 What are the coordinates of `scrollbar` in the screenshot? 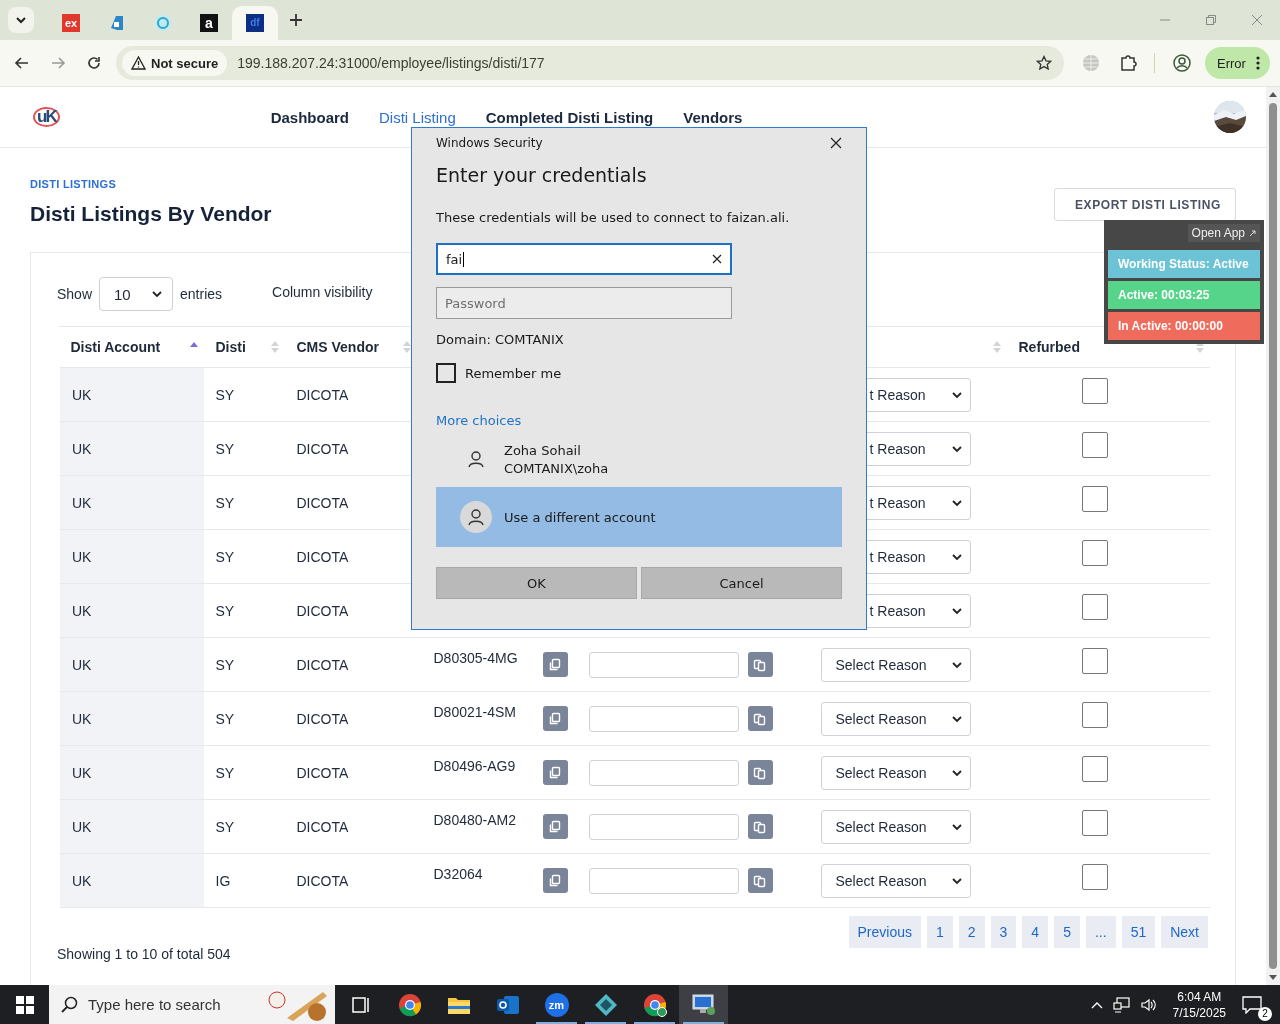 It's located at (1273, 536).